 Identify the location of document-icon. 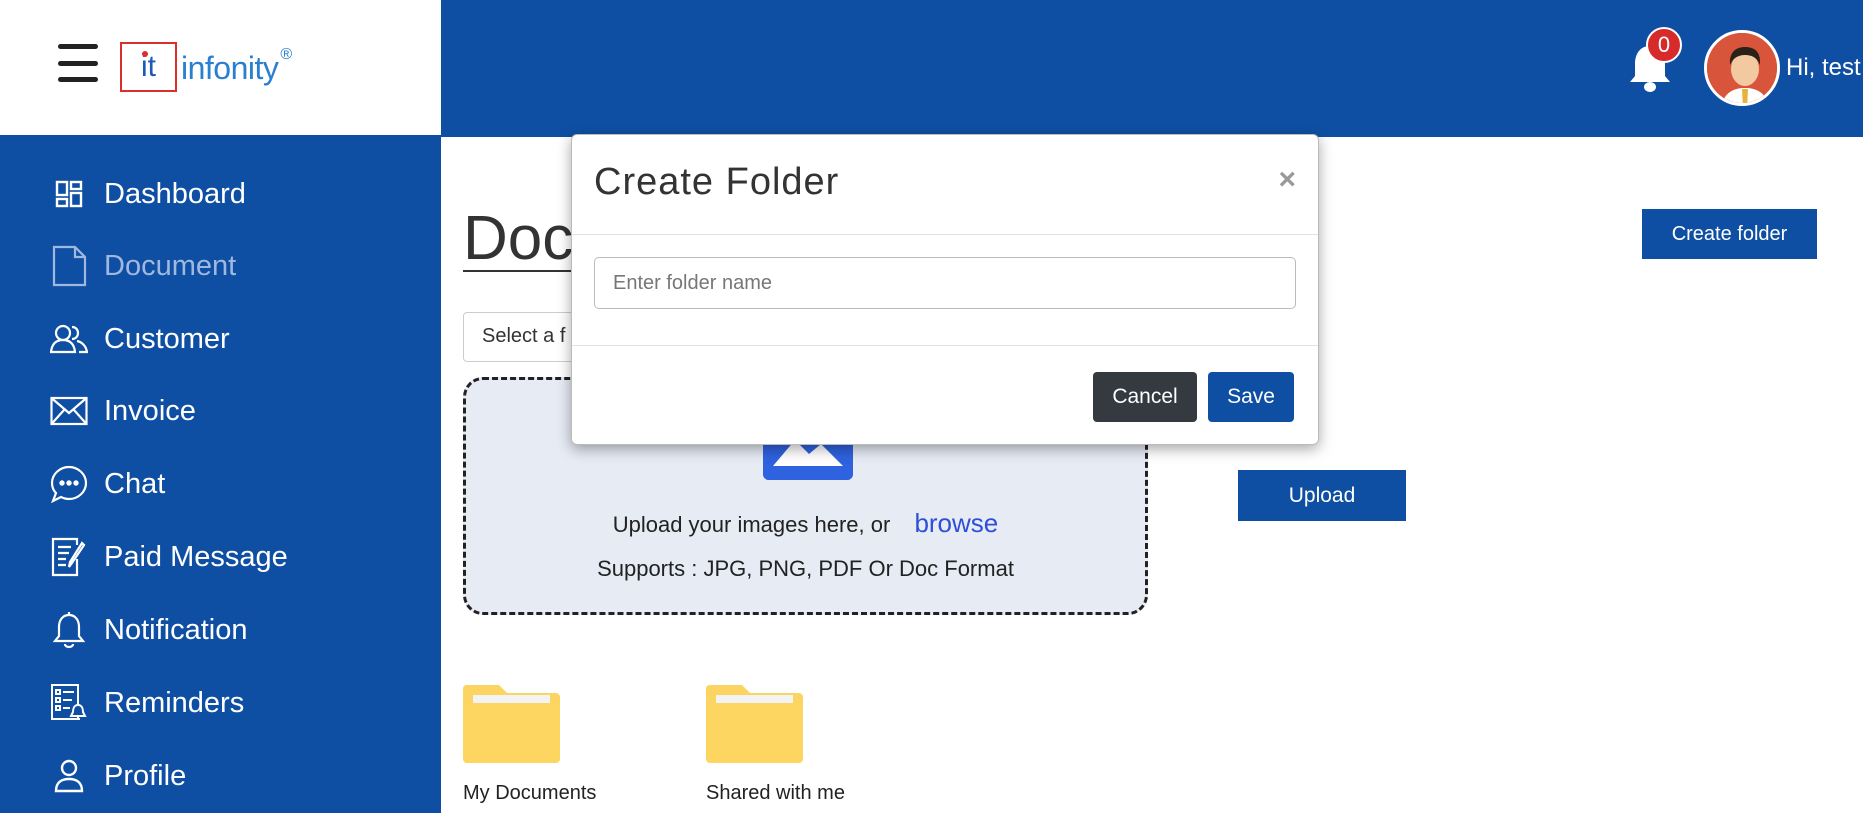
(69, 266).